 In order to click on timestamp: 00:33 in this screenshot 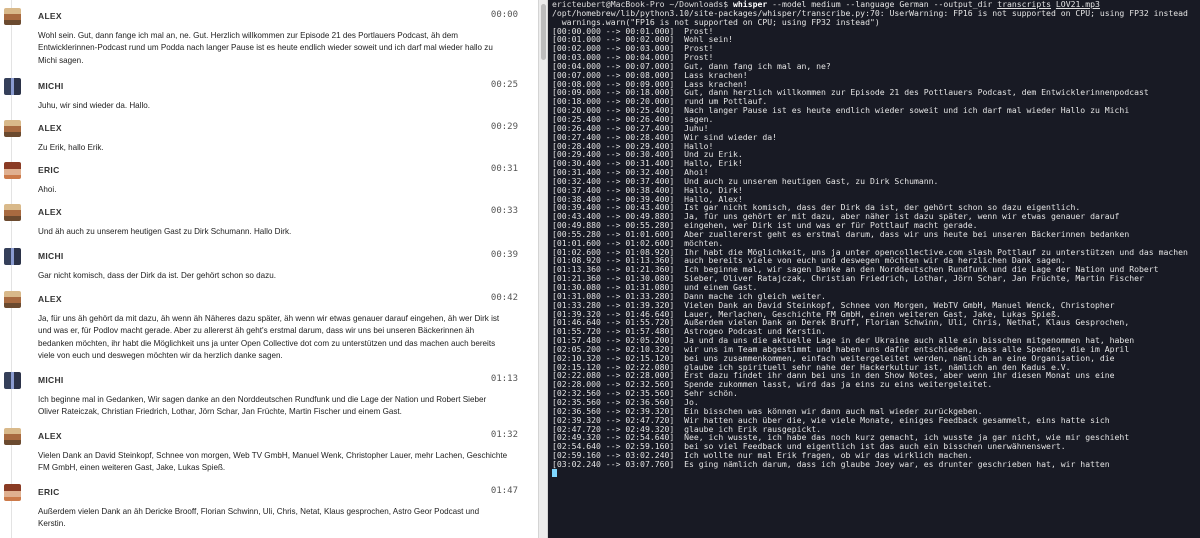, I will do `click(504, 211)`.